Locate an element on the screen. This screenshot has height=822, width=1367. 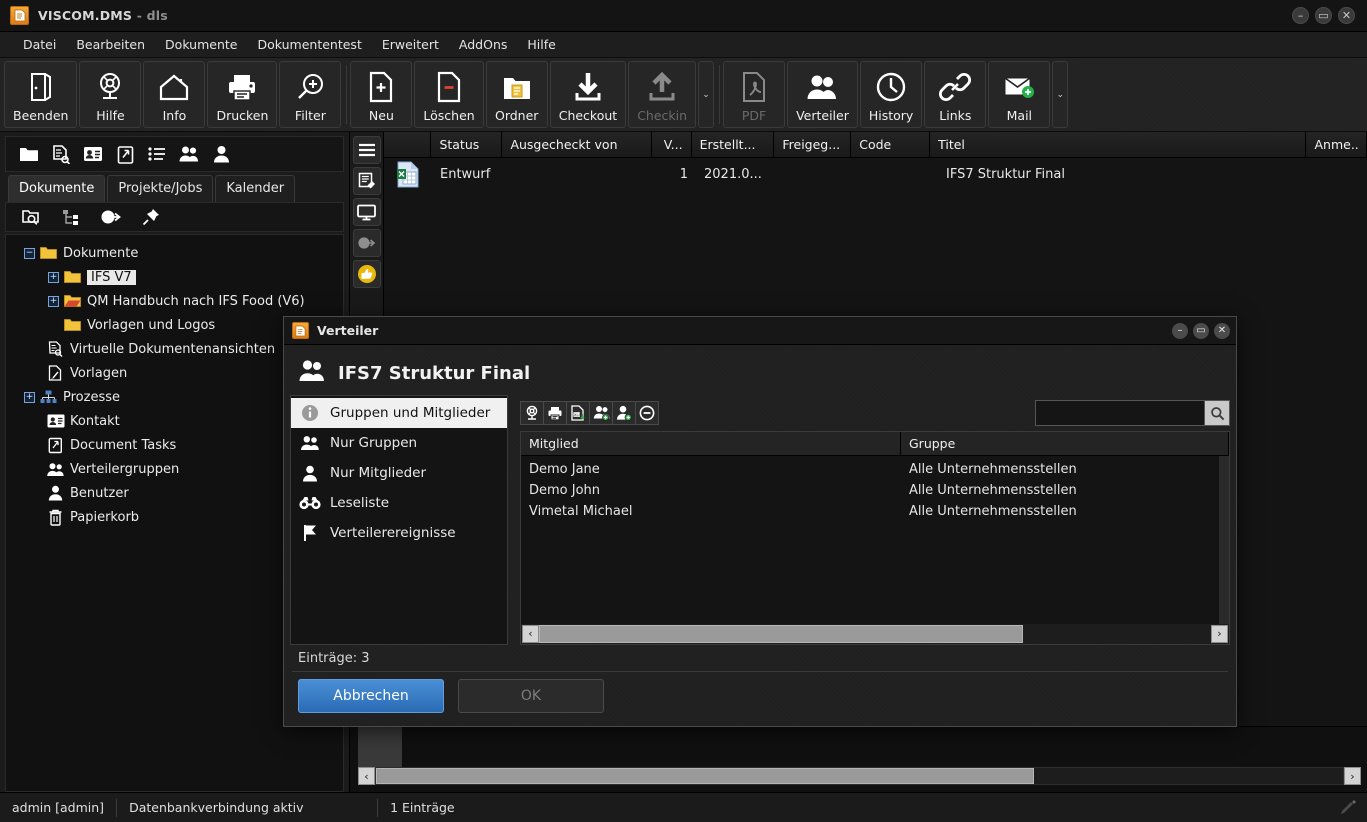
toolbar-checkout-button: Checkout is located at coordinates (588, 94).